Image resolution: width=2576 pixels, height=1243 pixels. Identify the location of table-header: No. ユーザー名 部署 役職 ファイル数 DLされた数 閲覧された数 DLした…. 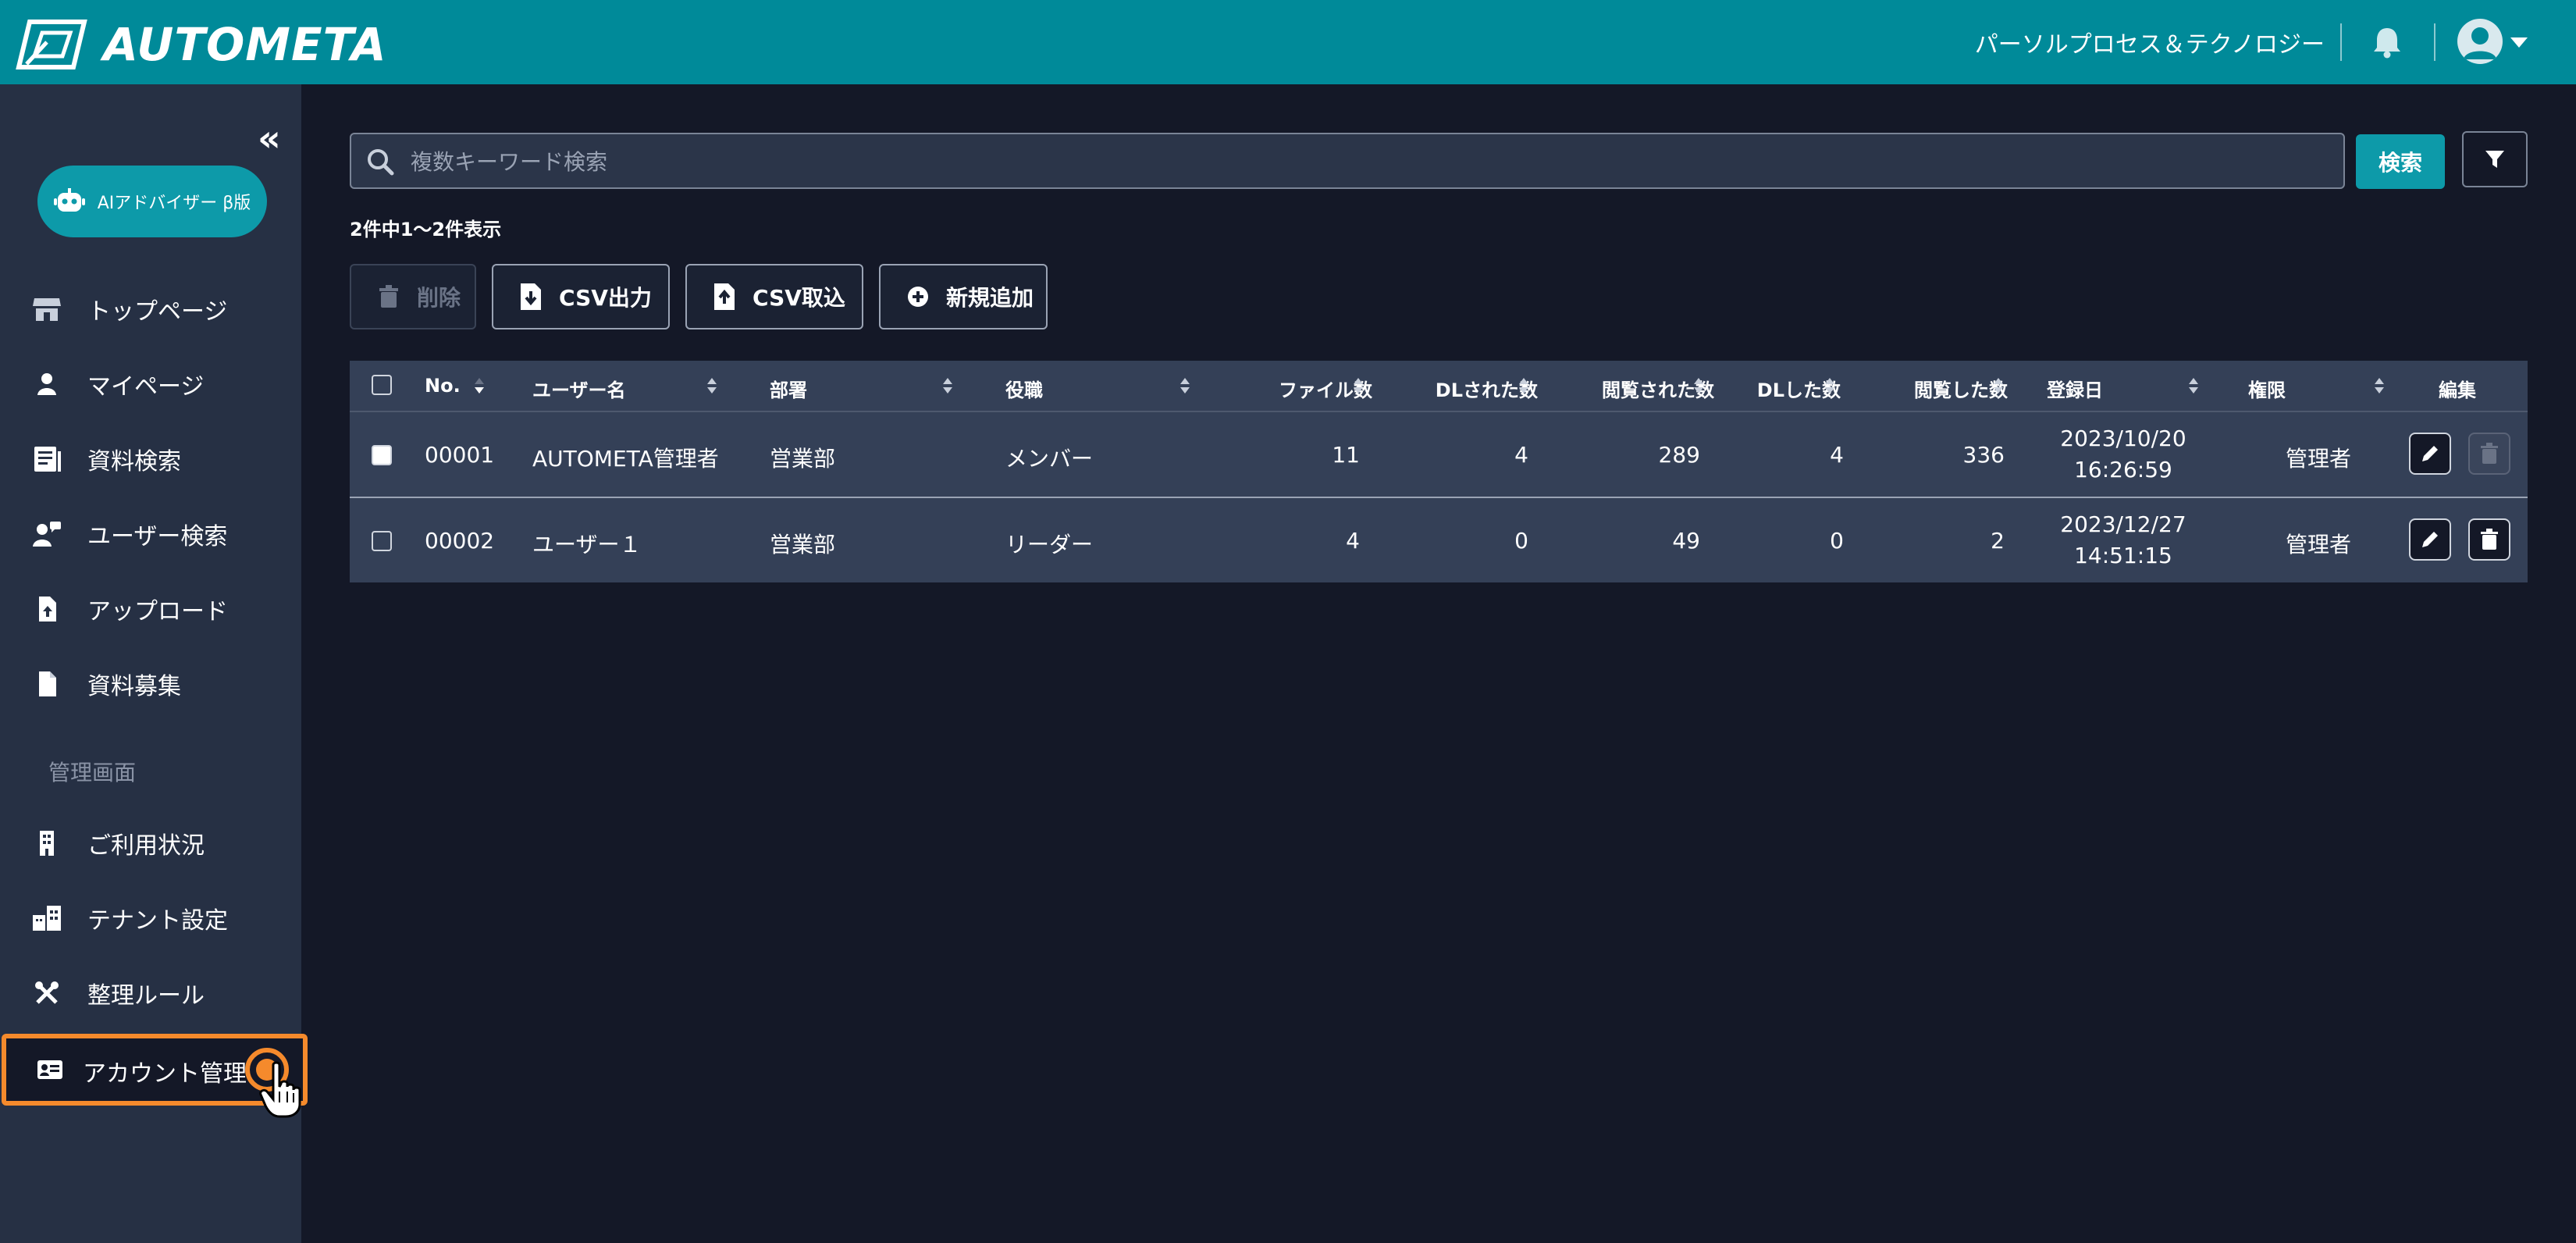
(1439, 386).